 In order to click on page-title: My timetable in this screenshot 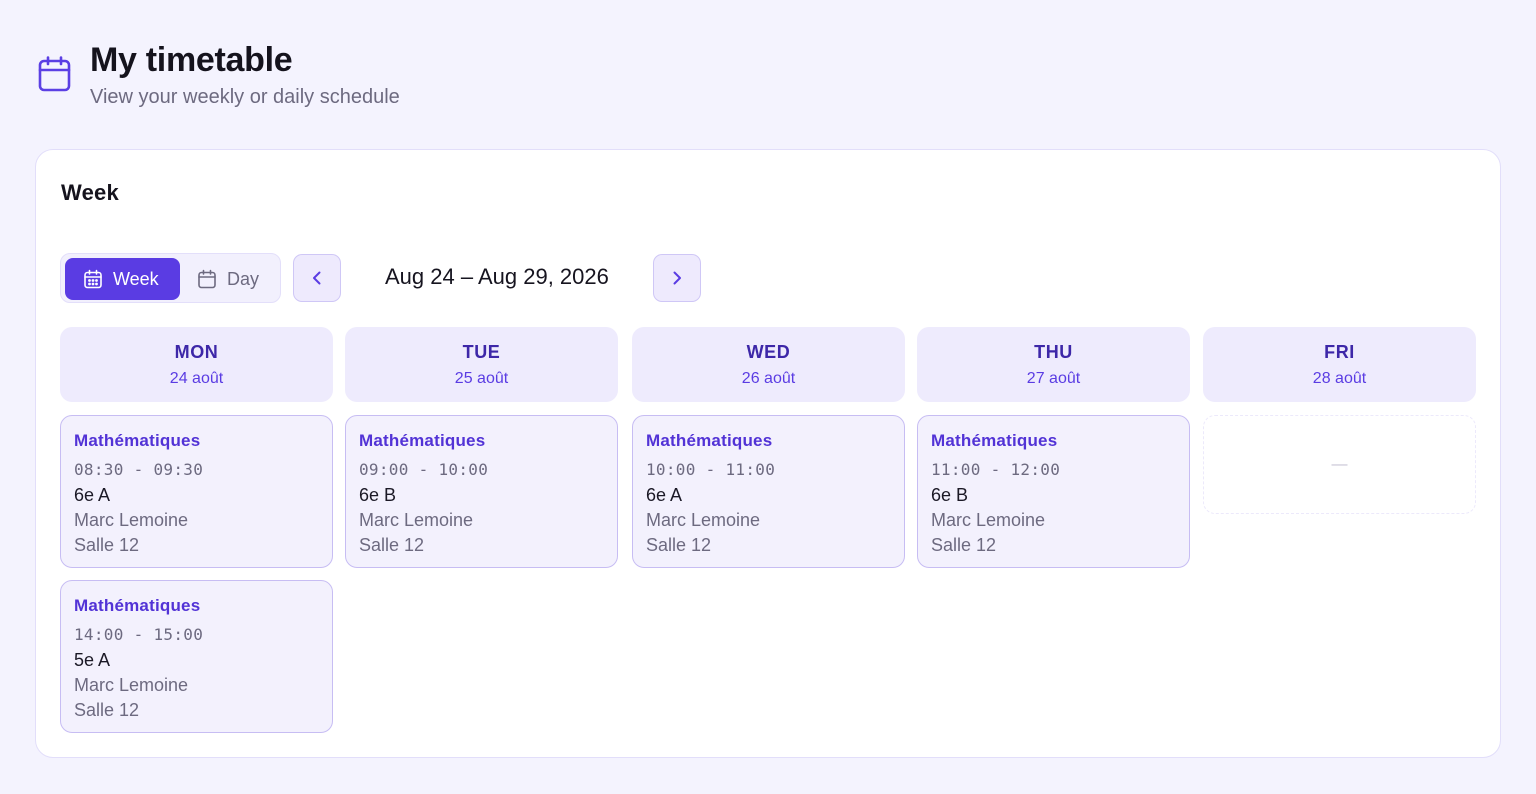, I will do `click(191, 60)`.